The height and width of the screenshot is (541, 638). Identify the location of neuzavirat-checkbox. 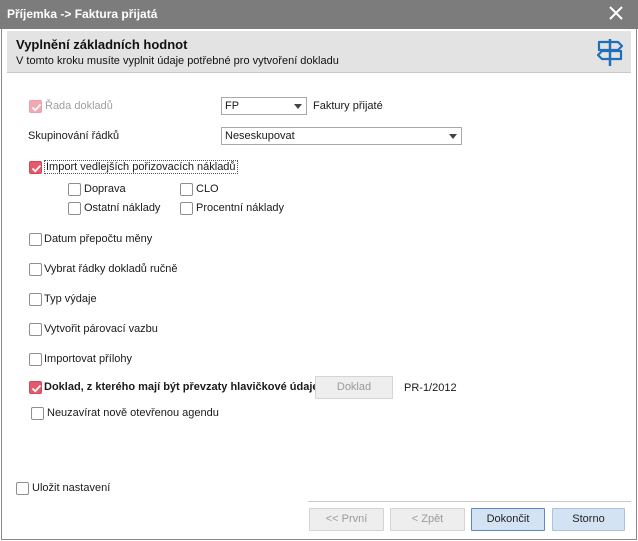
(37, 413).